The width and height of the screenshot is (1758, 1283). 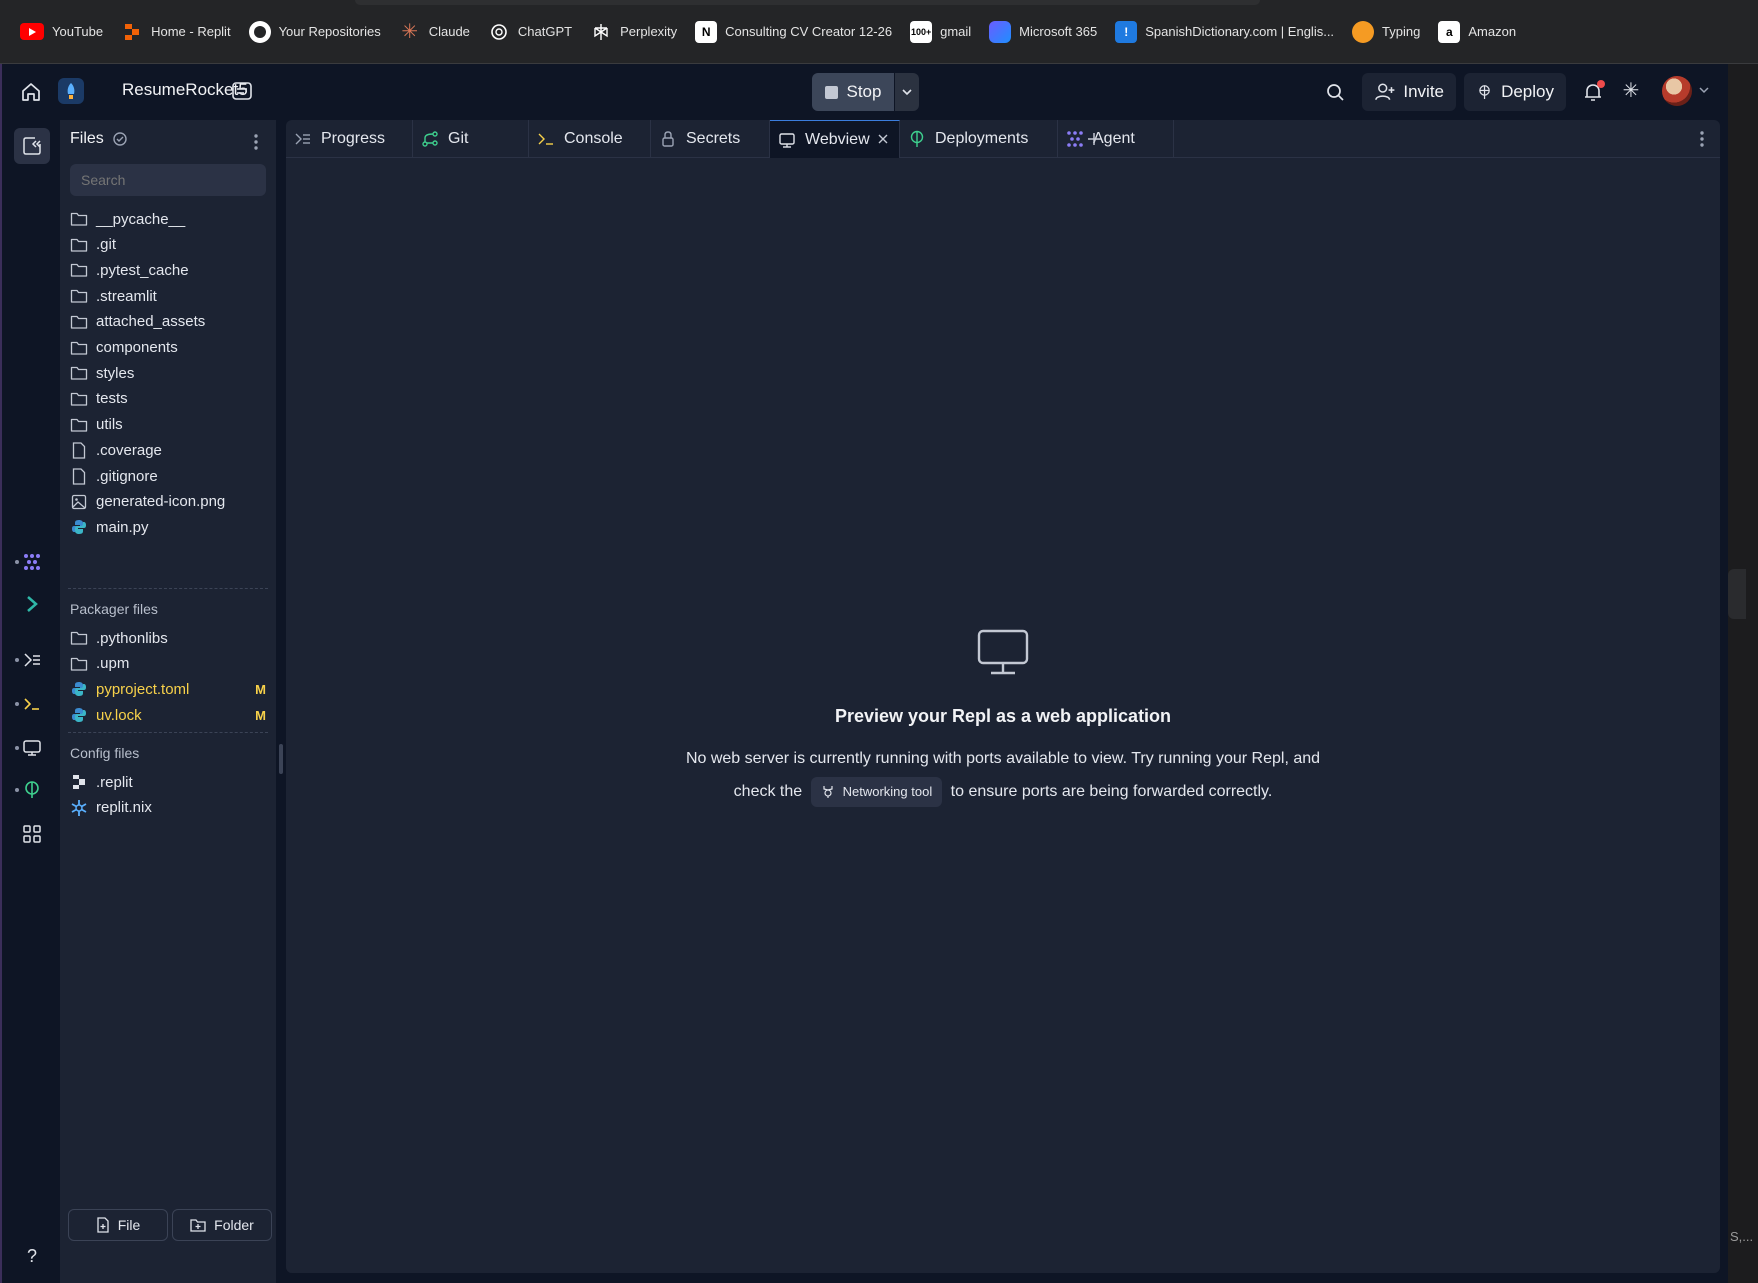 I want to click on deployments-rail-icon, so click(x=32, y=790).